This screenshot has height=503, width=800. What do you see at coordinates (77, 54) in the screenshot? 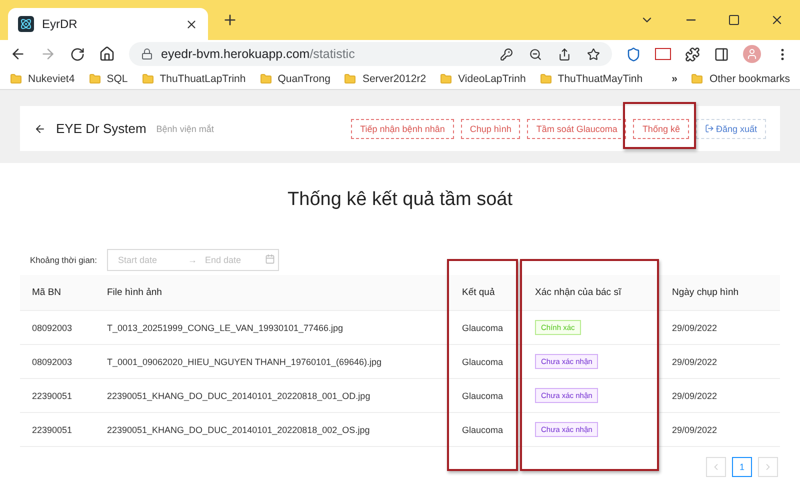
I see `reload-icon` at bounding box center [77, 54].